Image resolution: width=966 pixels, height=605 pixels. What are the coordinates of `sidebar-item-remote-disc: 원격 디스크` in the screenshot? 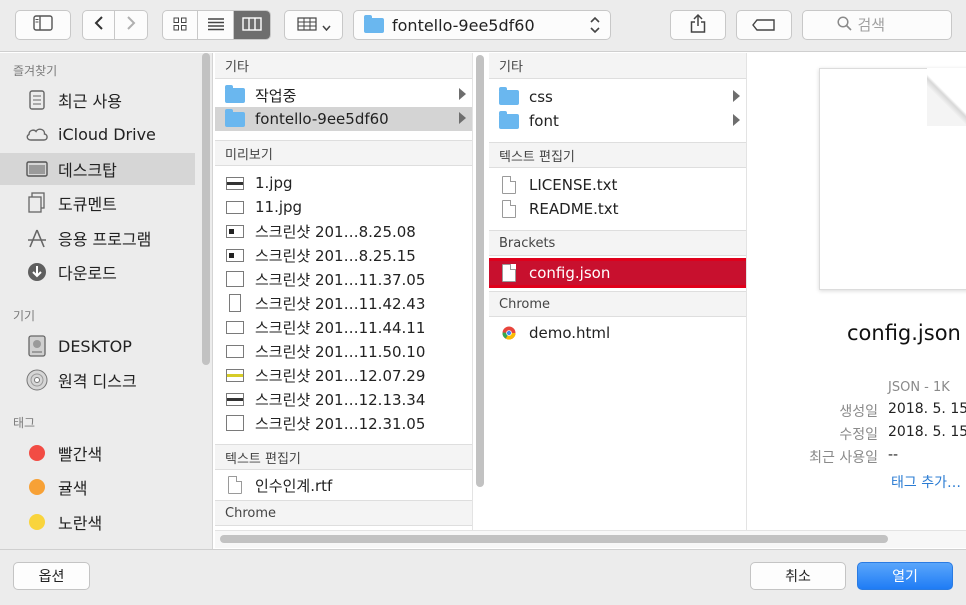 It's located at (97, 380).